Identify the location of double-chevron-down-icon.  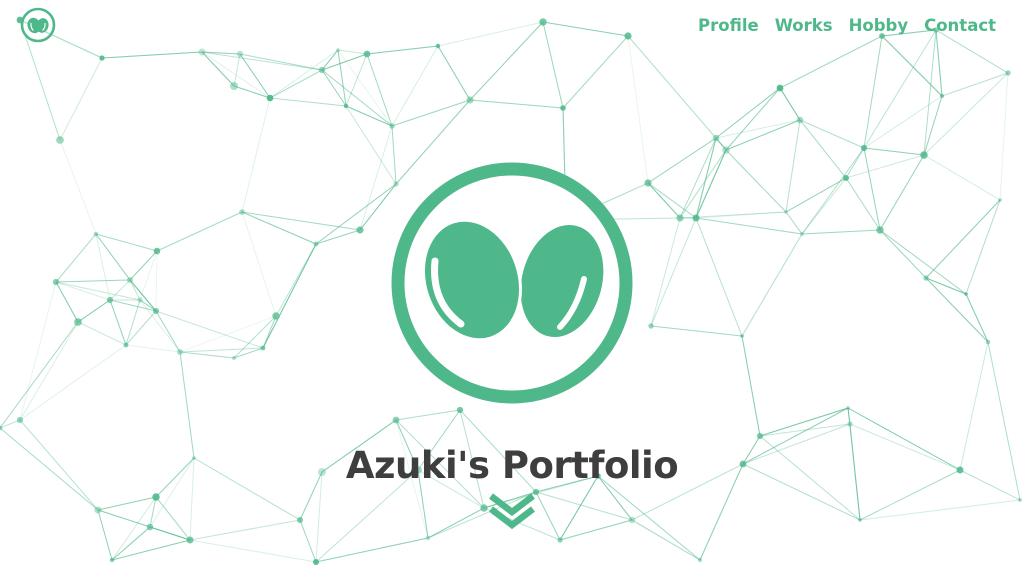
(512, 510).